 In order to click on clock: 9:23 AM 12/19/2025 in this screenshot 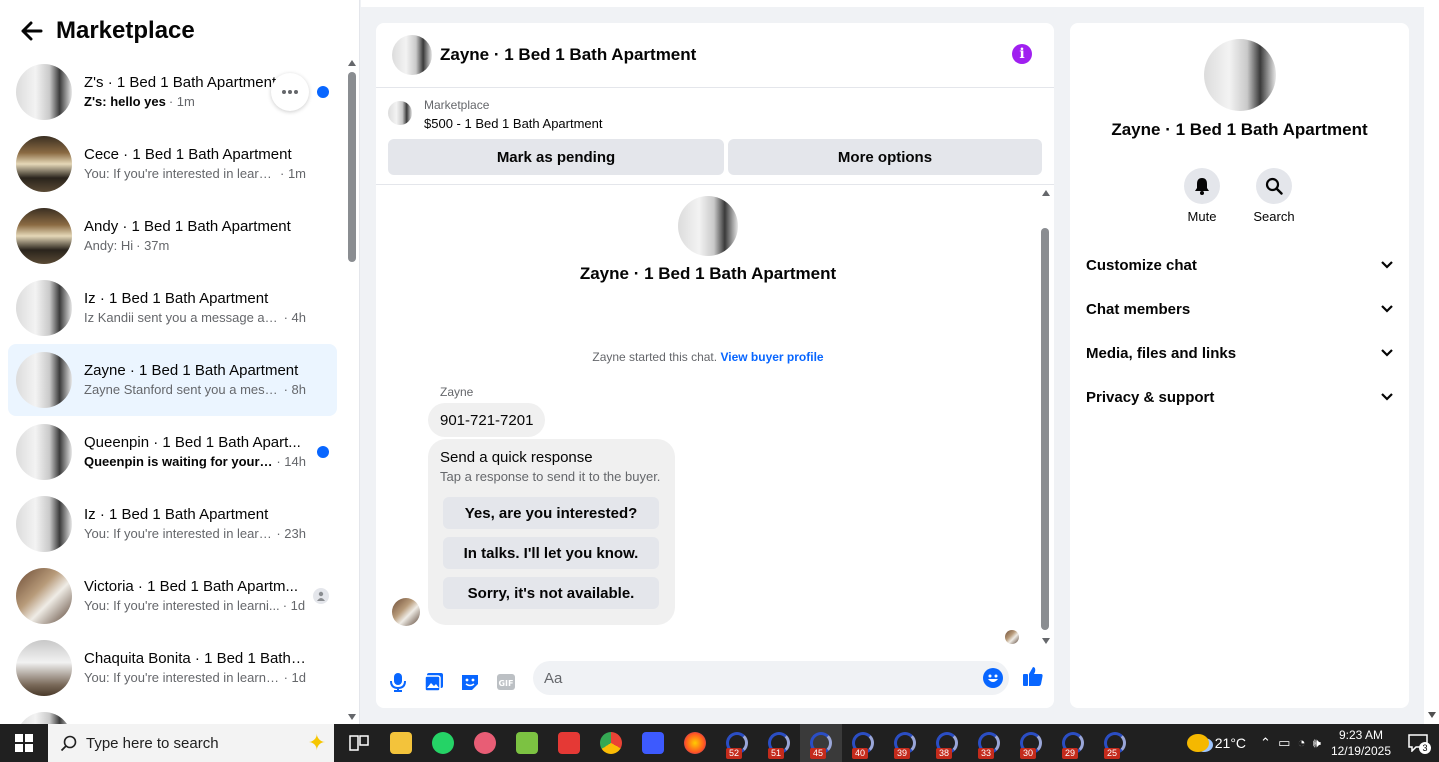, I will do `click(1361, 743)`.